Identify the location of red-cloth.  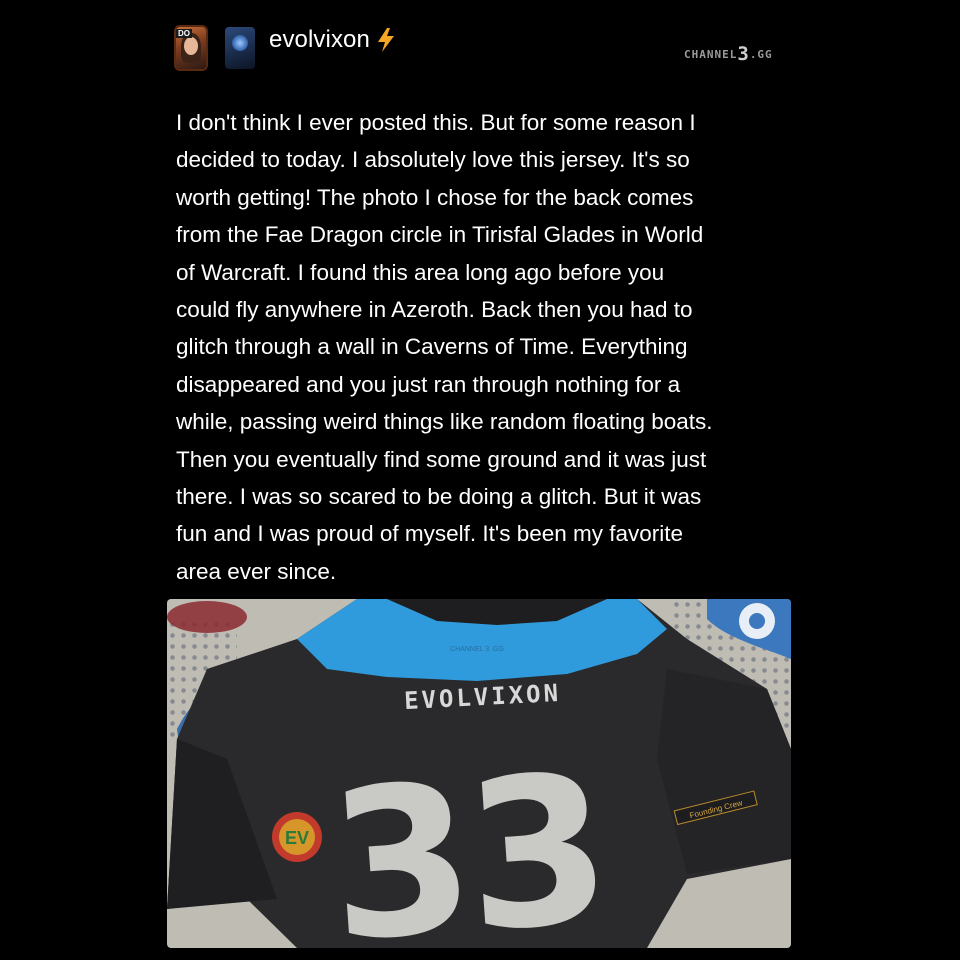
(207, 617).